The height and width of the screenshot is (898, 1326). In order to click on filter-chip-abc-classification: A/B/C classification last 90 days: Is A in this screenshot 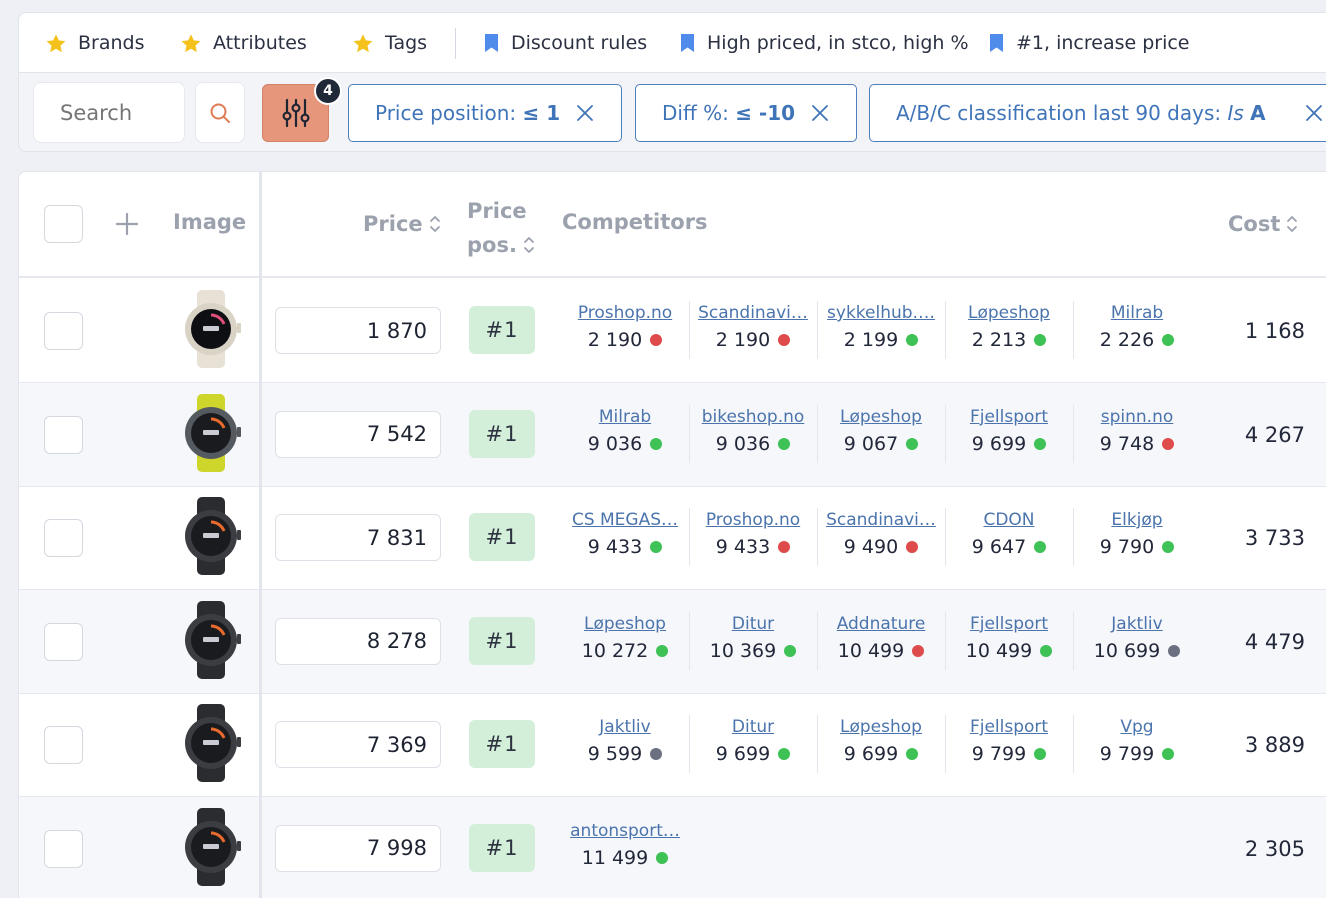, I will do `click(1097, 113)`.